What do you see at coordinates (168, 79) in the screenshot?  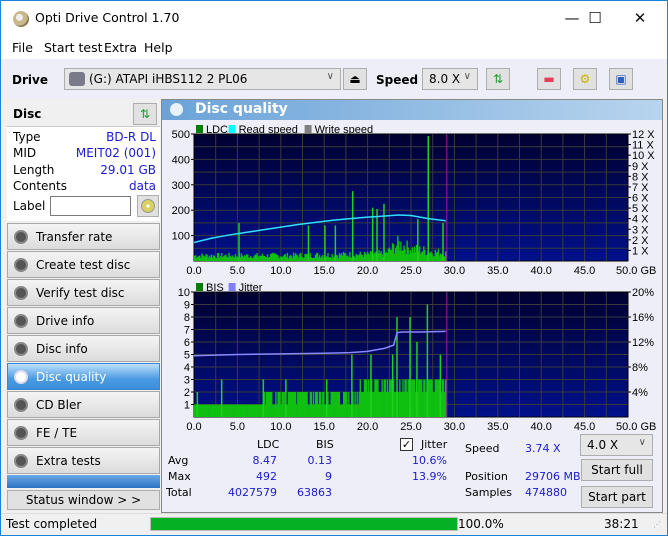 I see `drive-value: (G:) ATAPI iHBS112 2 PL06` at bounding box center [168, 79].